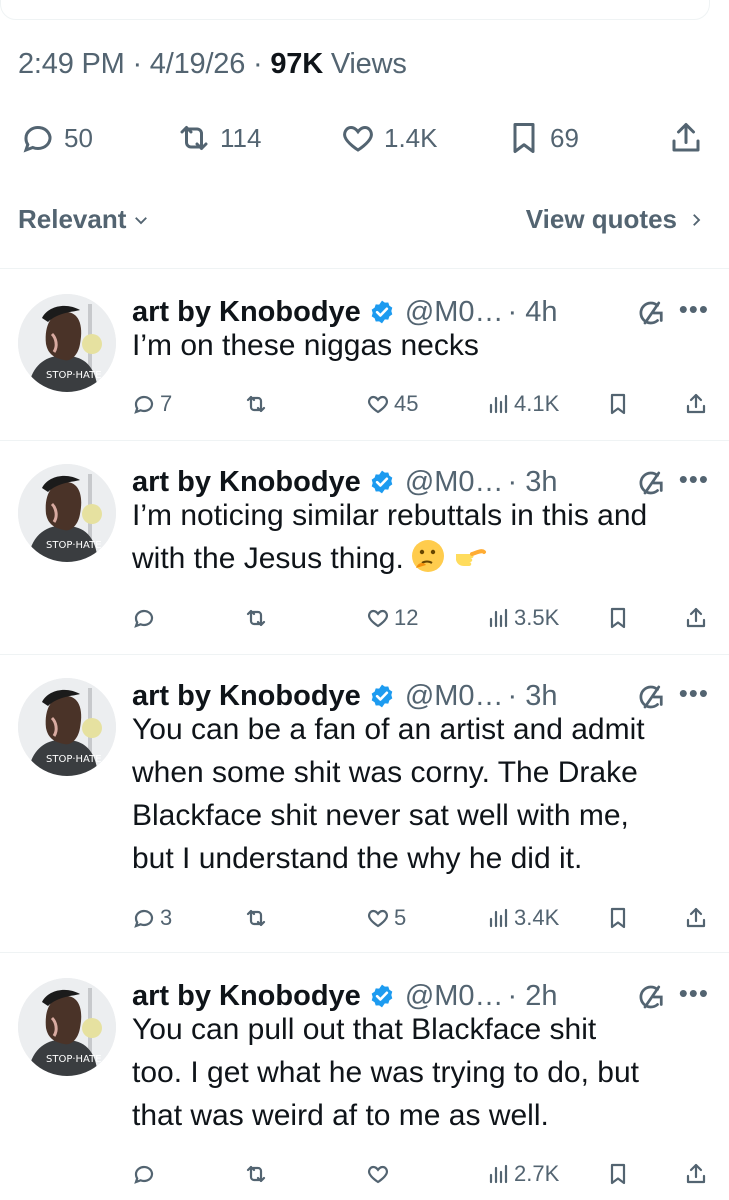 Image resolution: width=729 pixels, height=1200 pixels. What do you see at coordinates (355, 10) in the screenshot?
I see `previous-card-edge` at bounding box center [355, 10].